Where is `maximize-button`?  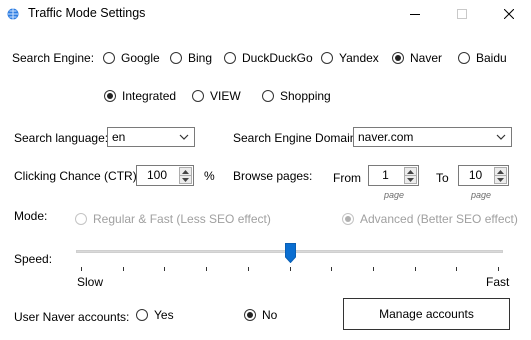
maximize-button is located at coordinates (462, 14).